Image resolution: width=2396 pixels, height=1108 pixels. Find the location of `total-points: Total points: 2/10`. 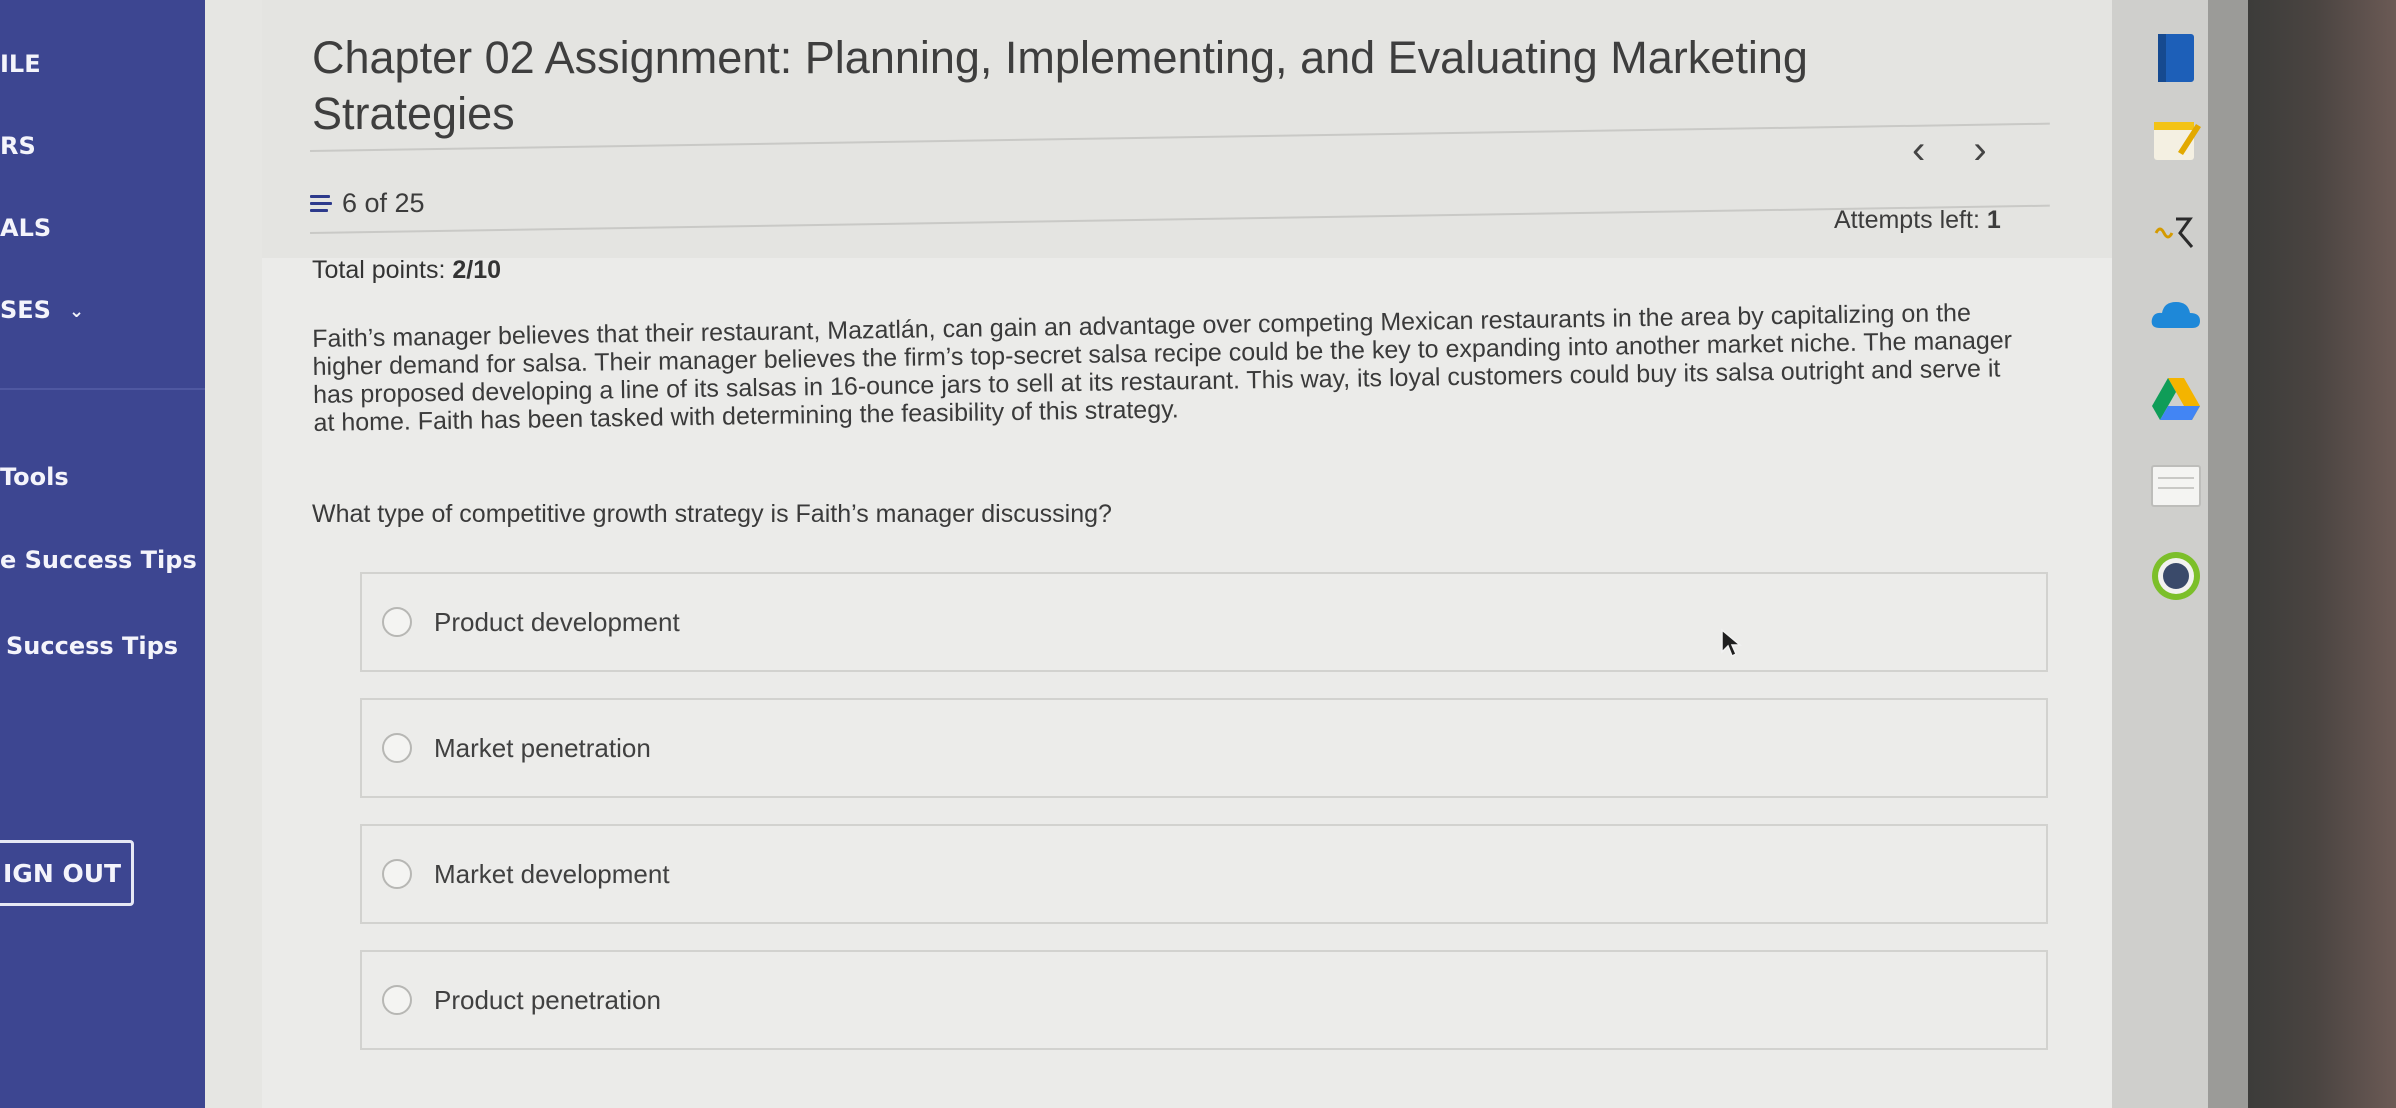

total-points: Total points: 2/10 is located at coordinates (407, 270).